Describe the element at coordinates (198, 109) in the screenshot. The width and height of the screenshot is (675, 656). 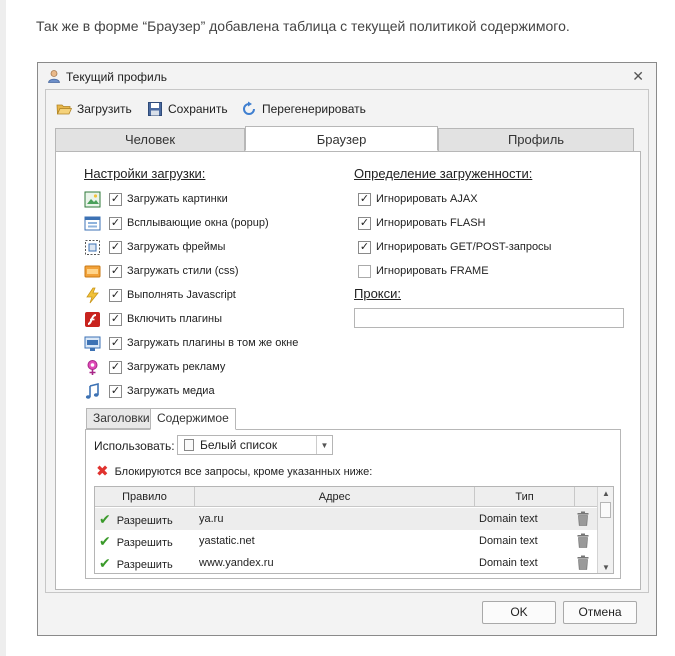
I see `save-label: Сохранить` at that location.